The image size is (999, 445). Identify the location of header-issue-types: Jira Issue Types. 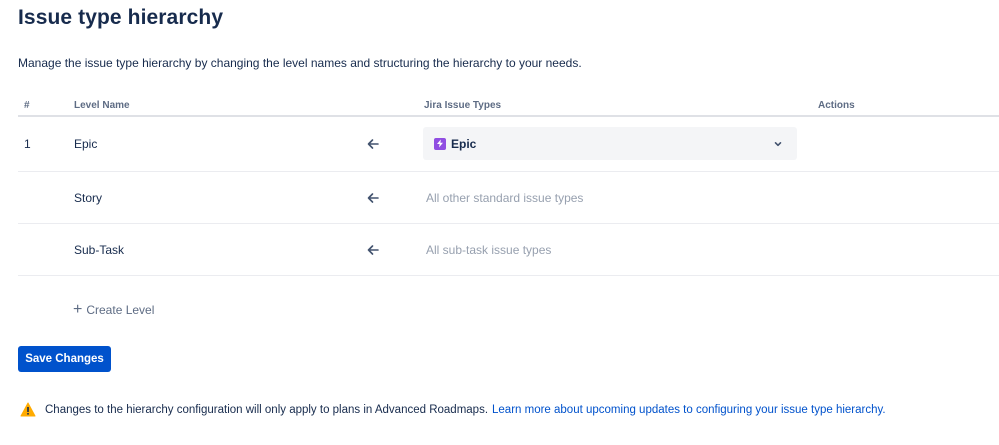
(463, 105).